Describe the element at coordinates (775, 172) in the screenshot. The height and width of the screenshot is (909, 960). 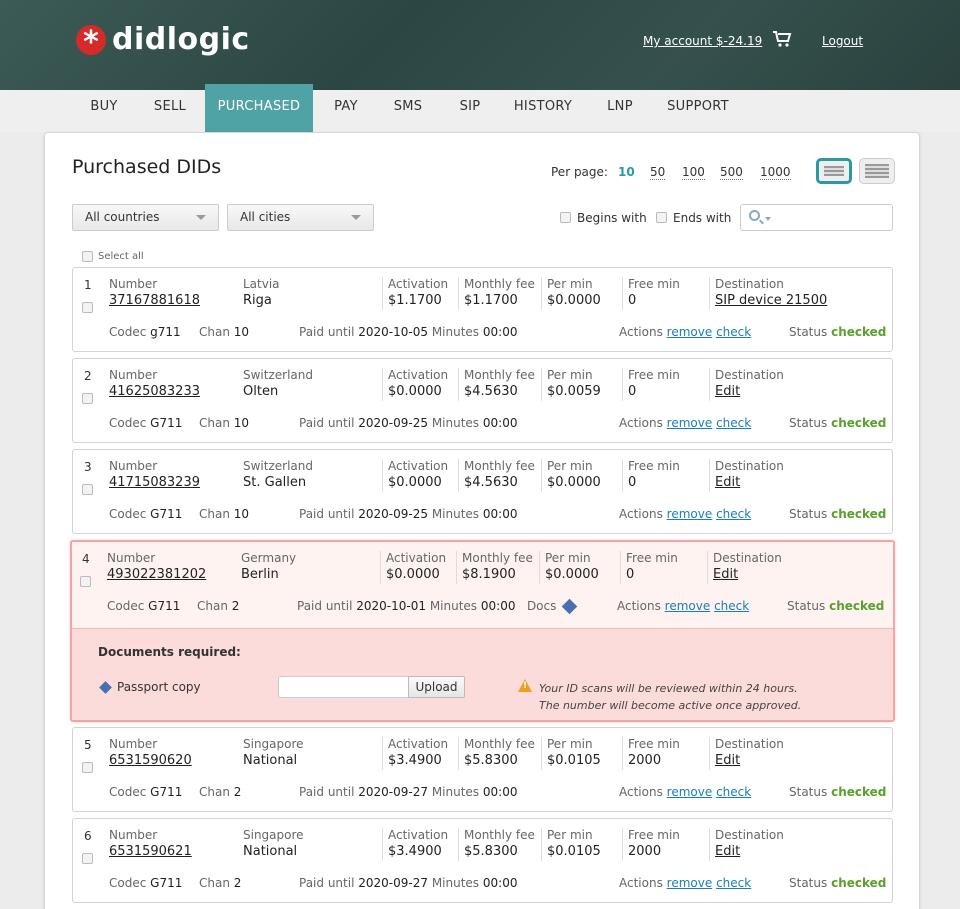
I see `per-page-1000: 1000` at that location.